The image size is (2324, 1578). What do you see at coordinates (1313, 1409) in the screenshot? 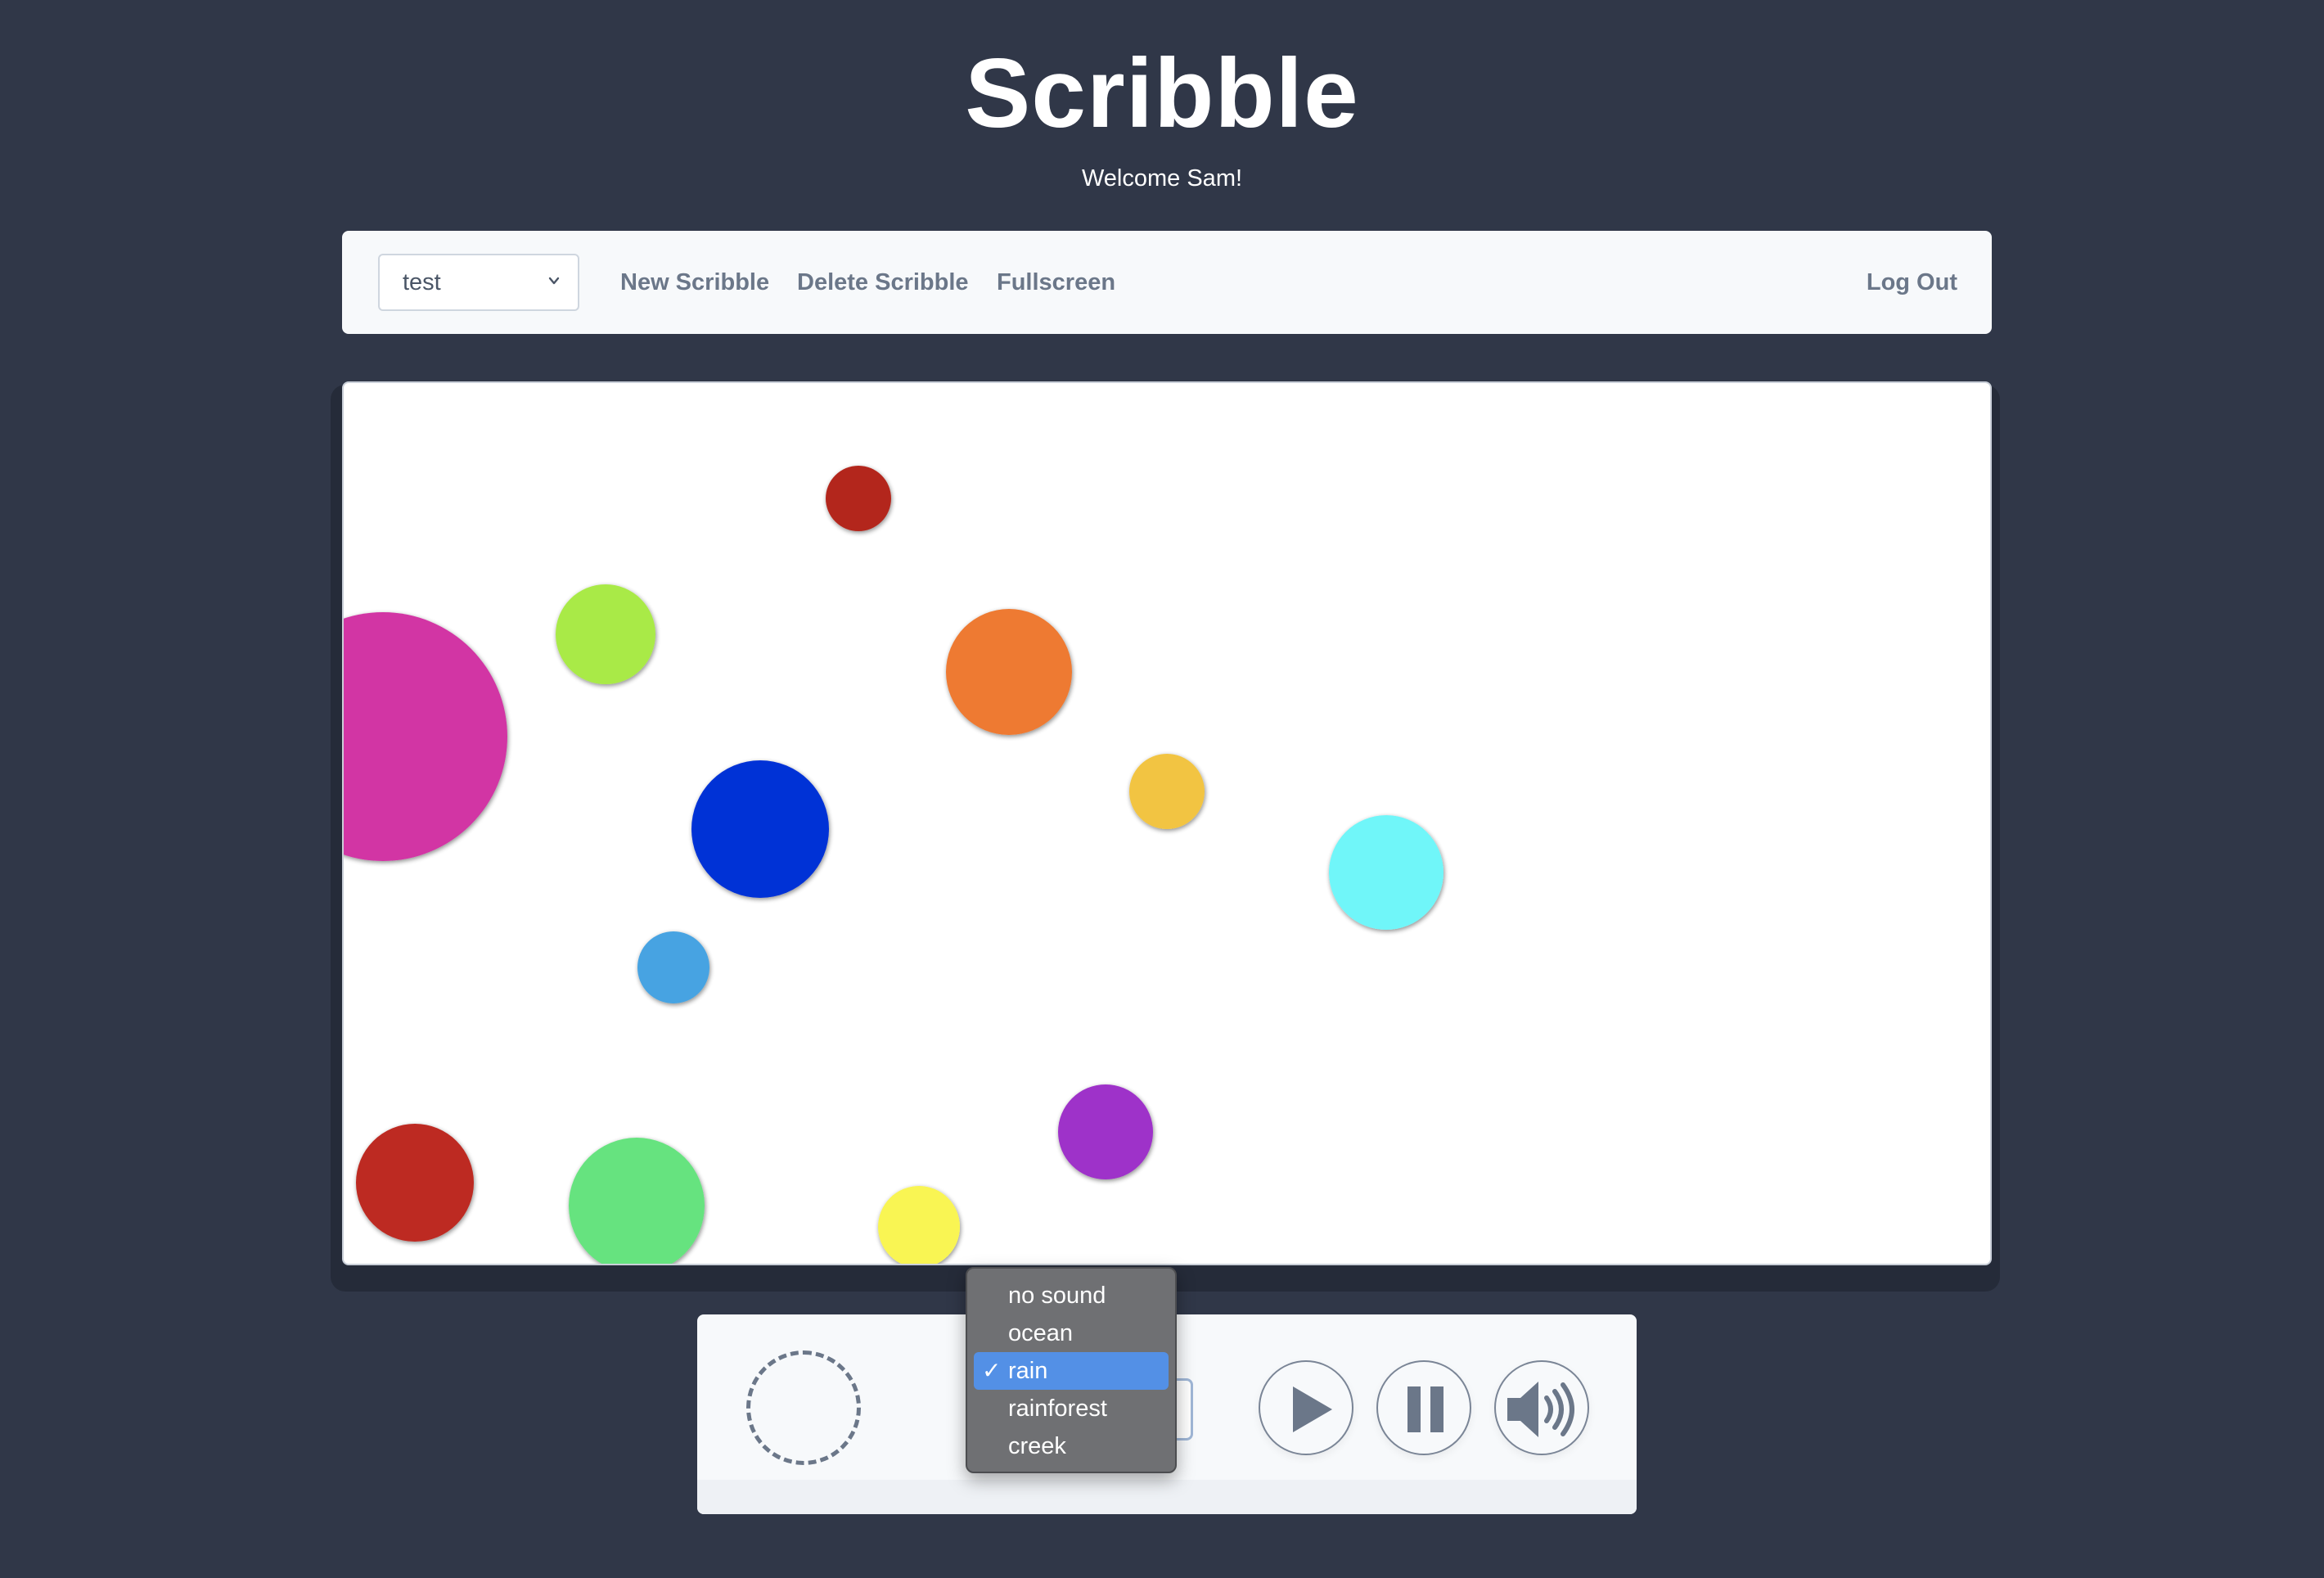
I see `play-icon` at bounding box center [1313, 1409].